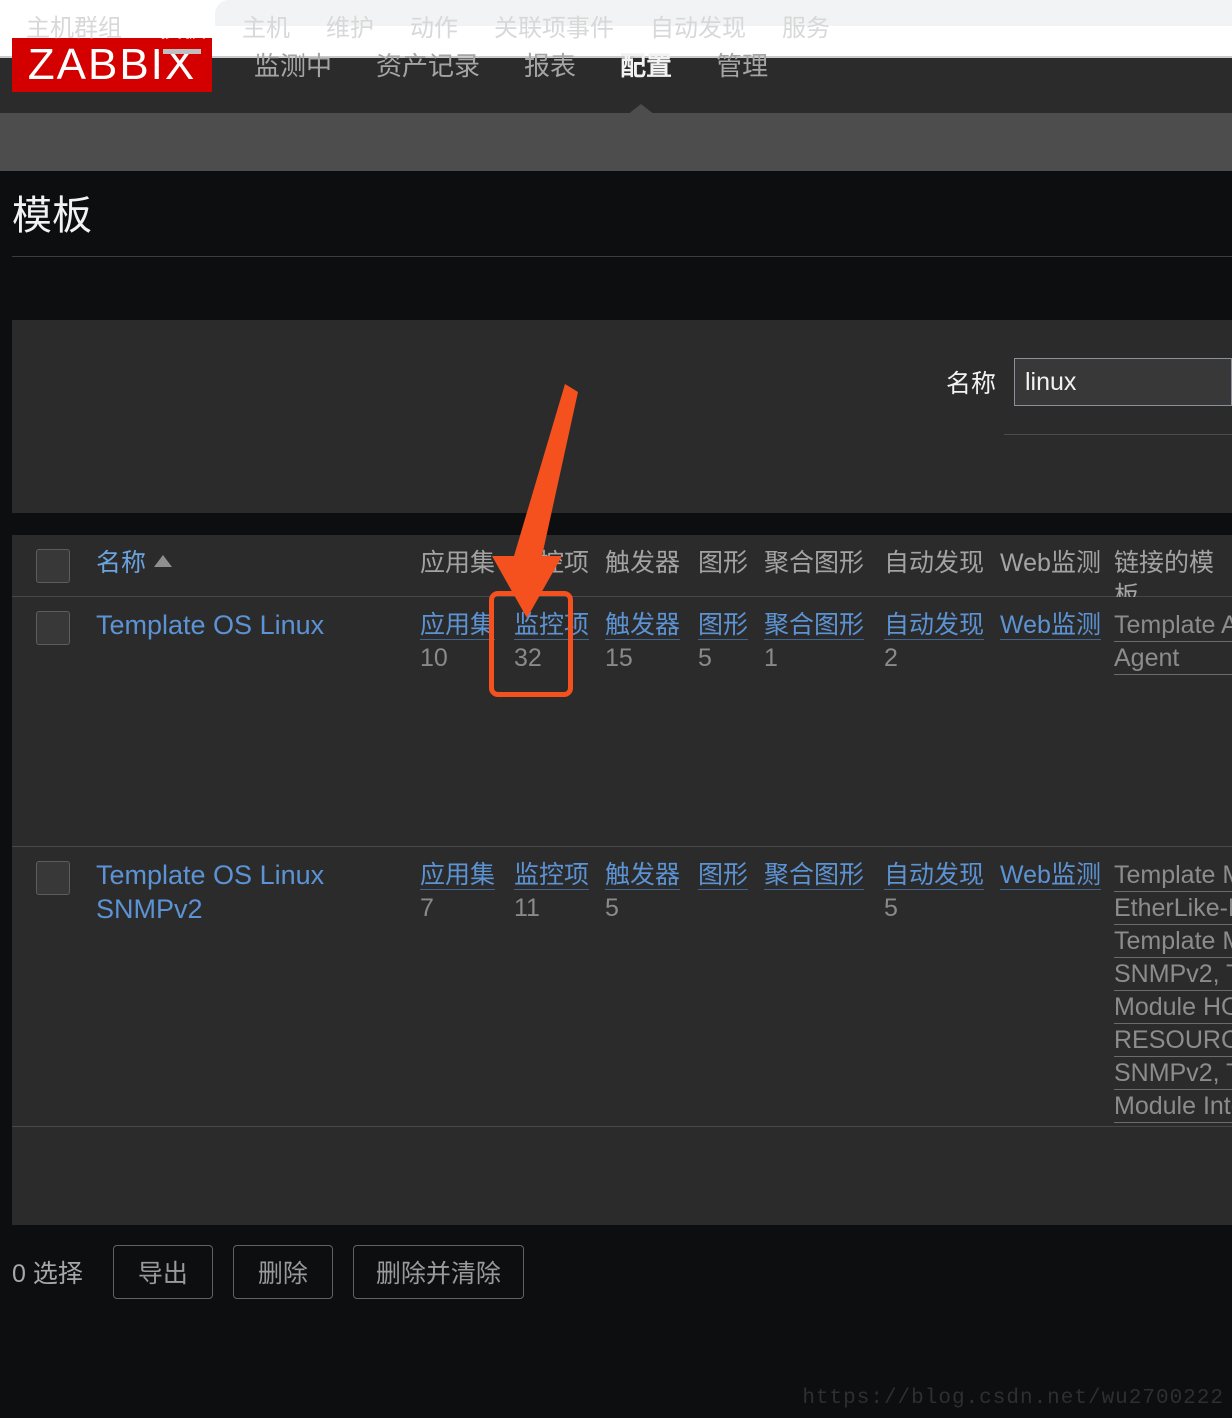 The width and height of the screenshot is (1232, 1418). What do you see at coordinates (457, 563) in the screenshot?
I see `column-header-applications: 应用集` at bounding box center [457, 563].